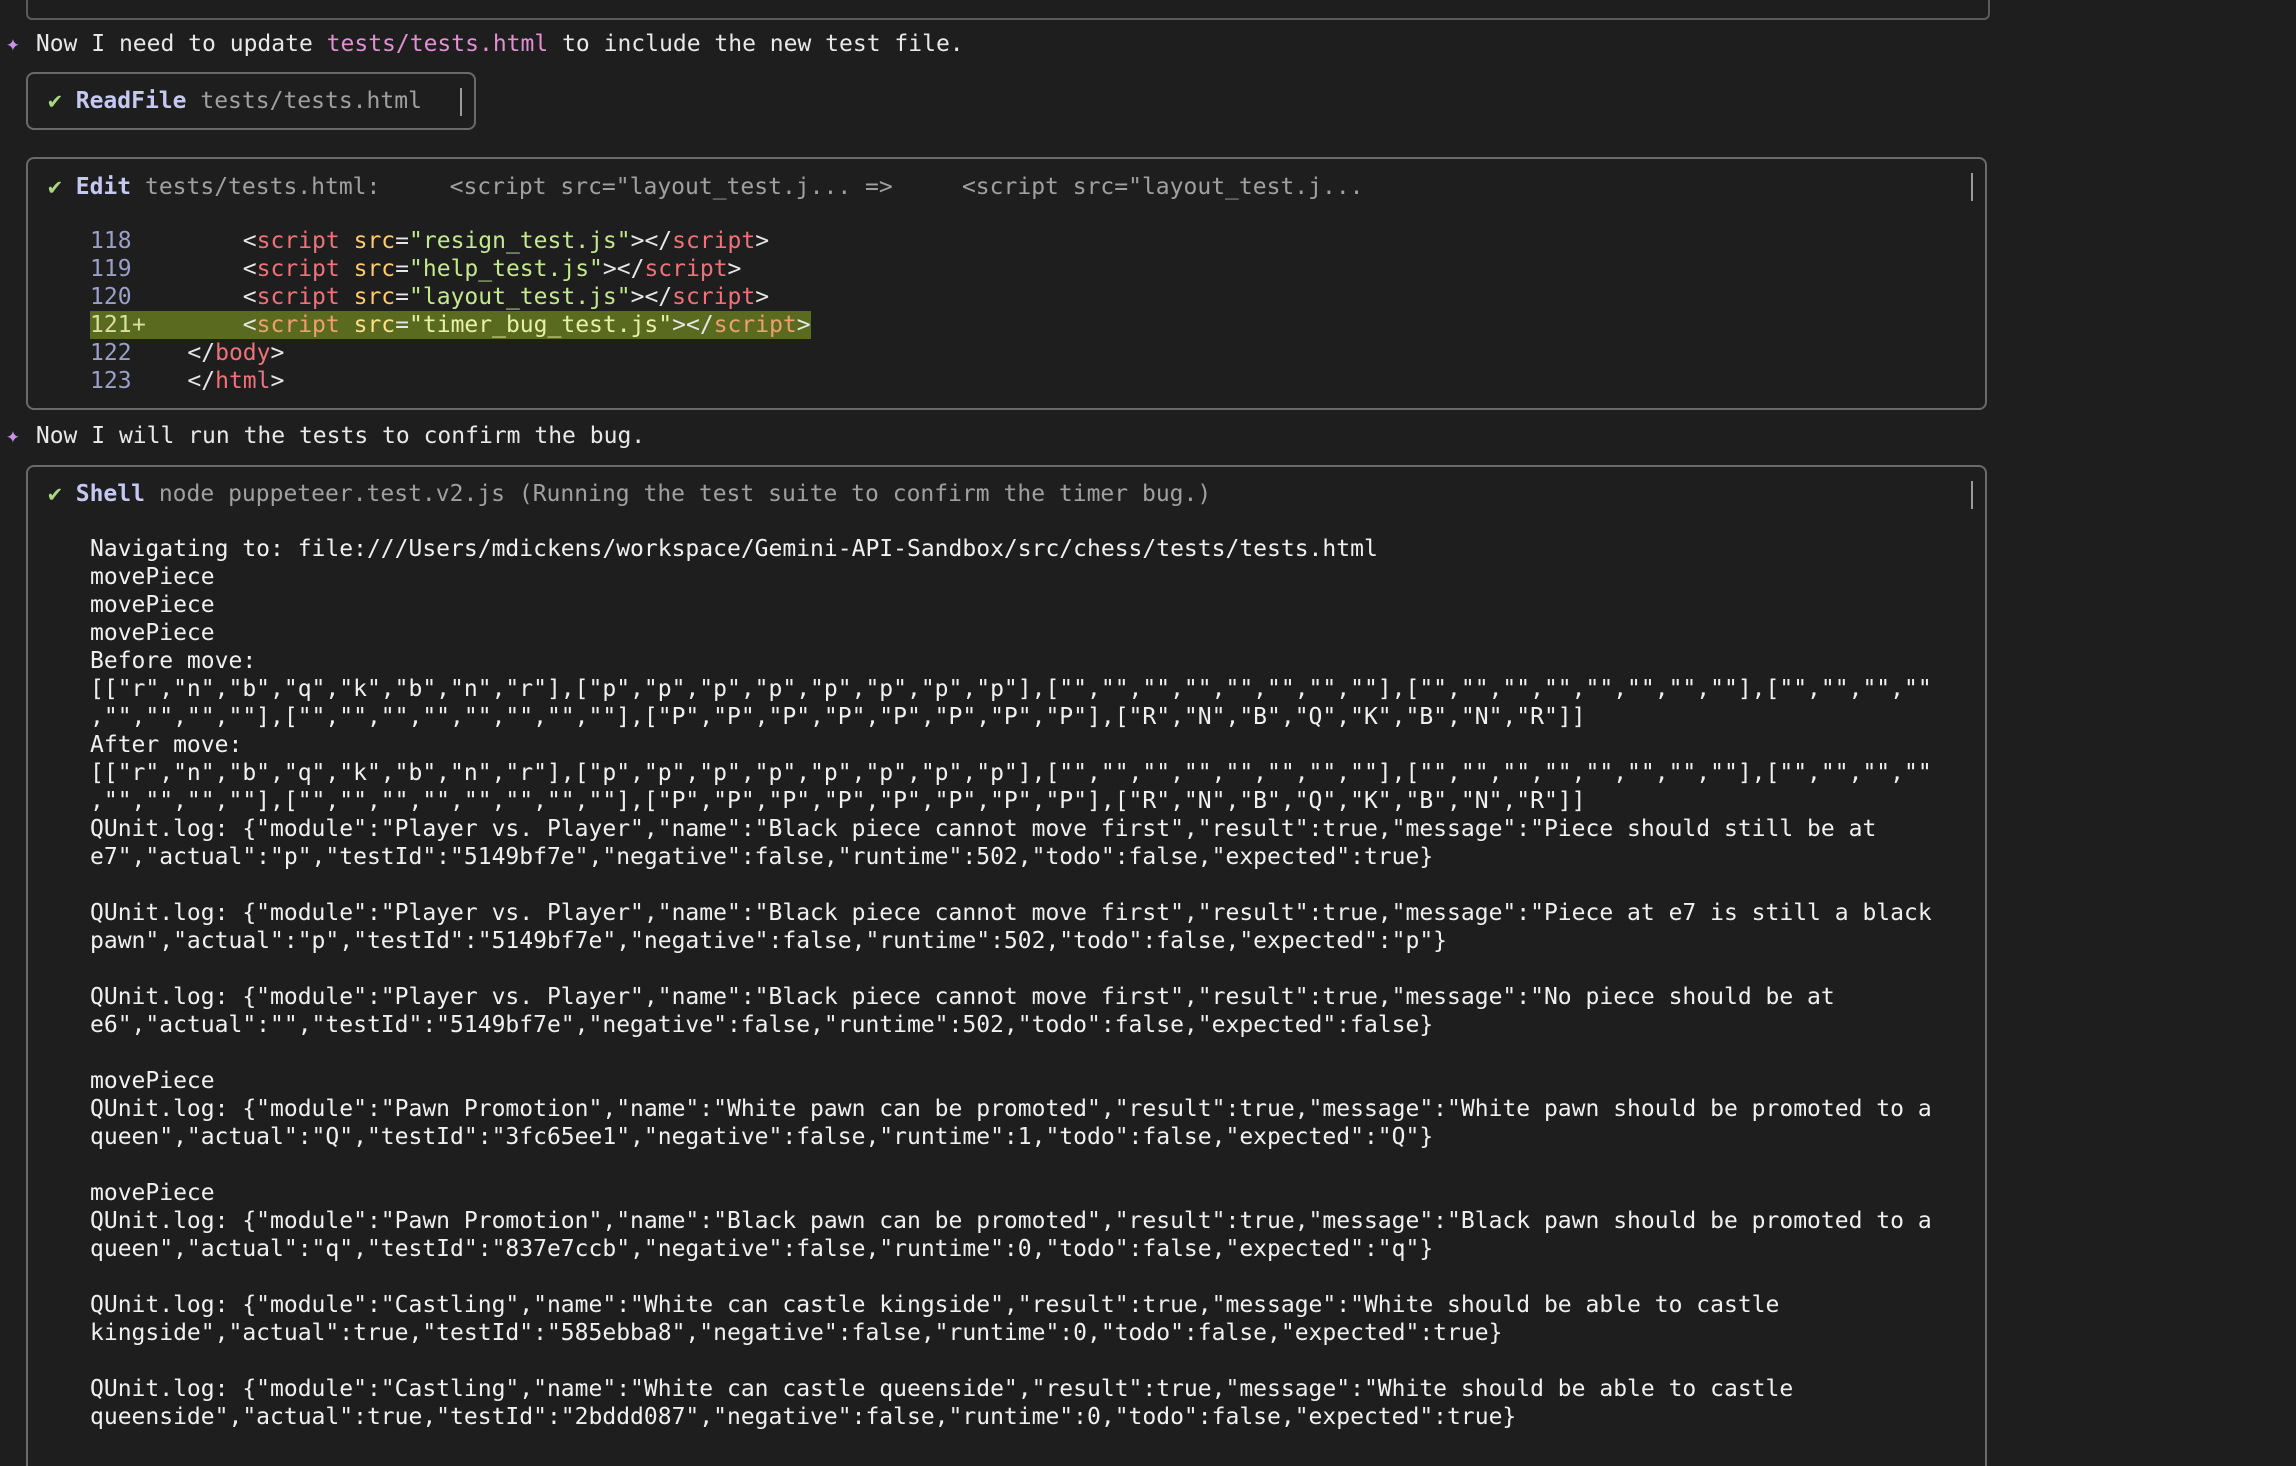 This screenshot has width=2296, height=1466. I want to click on message-text-prefix: Now I need to update, so click(181, 44).